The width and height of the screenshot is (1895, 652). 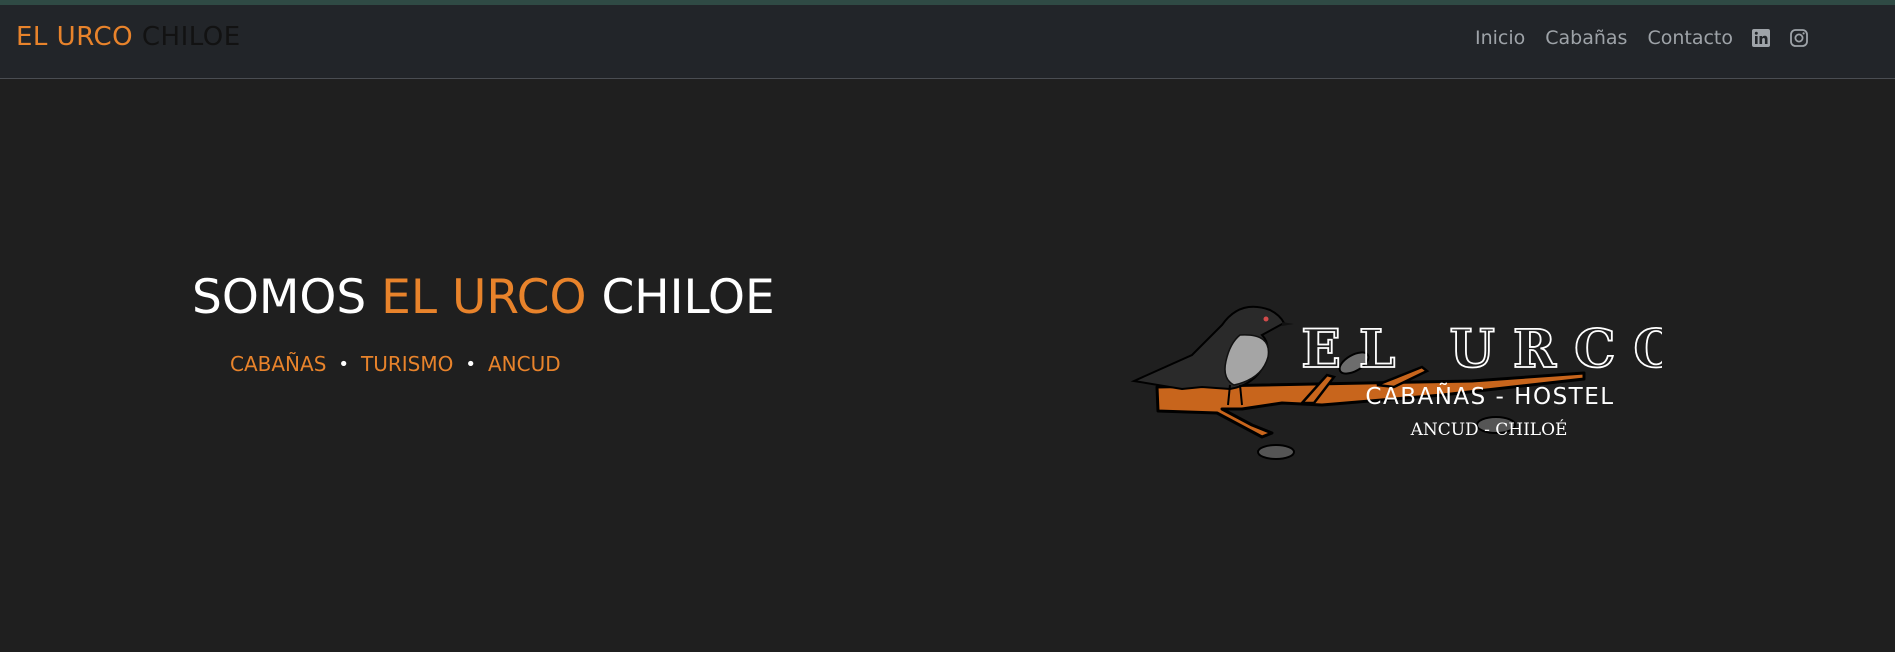 I want to click on tag-ancud: ANCUD, so click(x=524, y=364).